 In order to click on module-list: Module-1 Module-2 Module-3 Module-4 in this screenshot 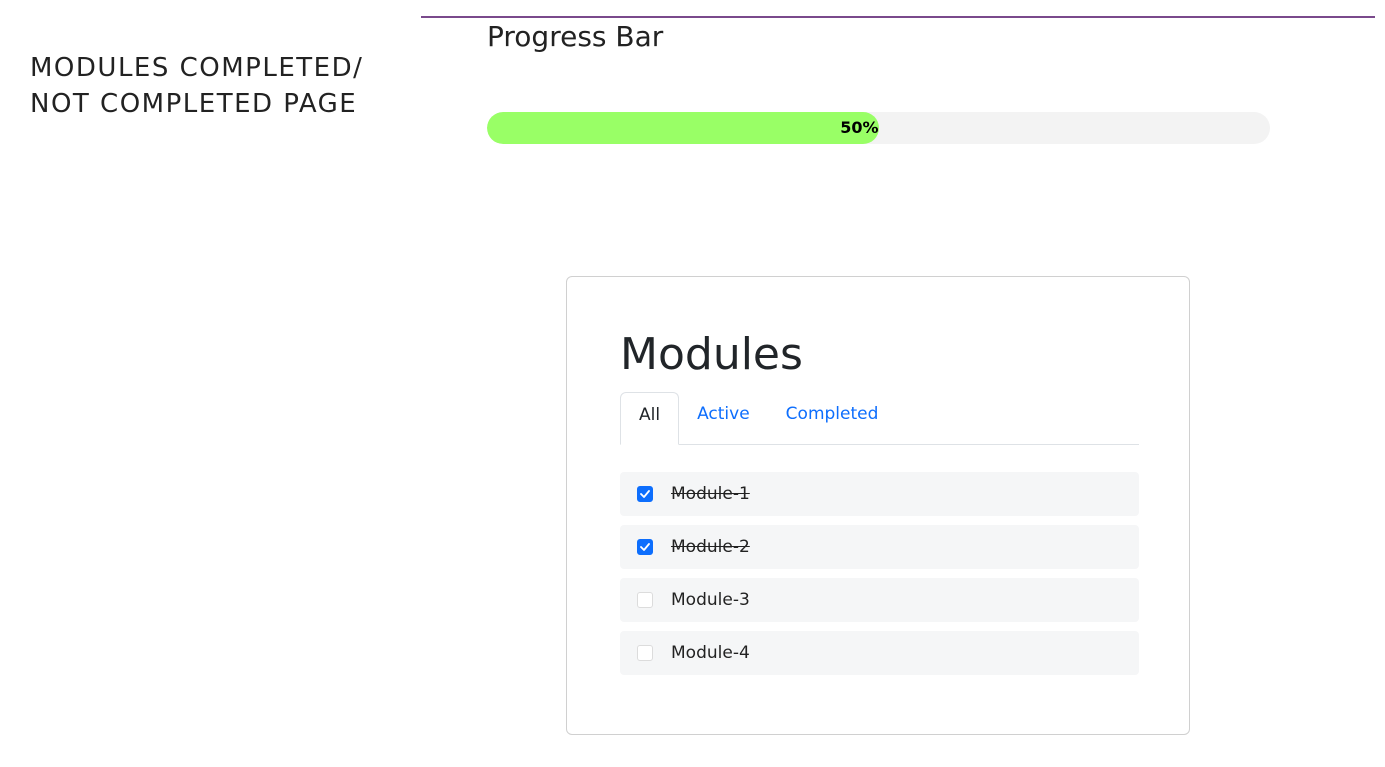, I will do `click(879, 578)`.